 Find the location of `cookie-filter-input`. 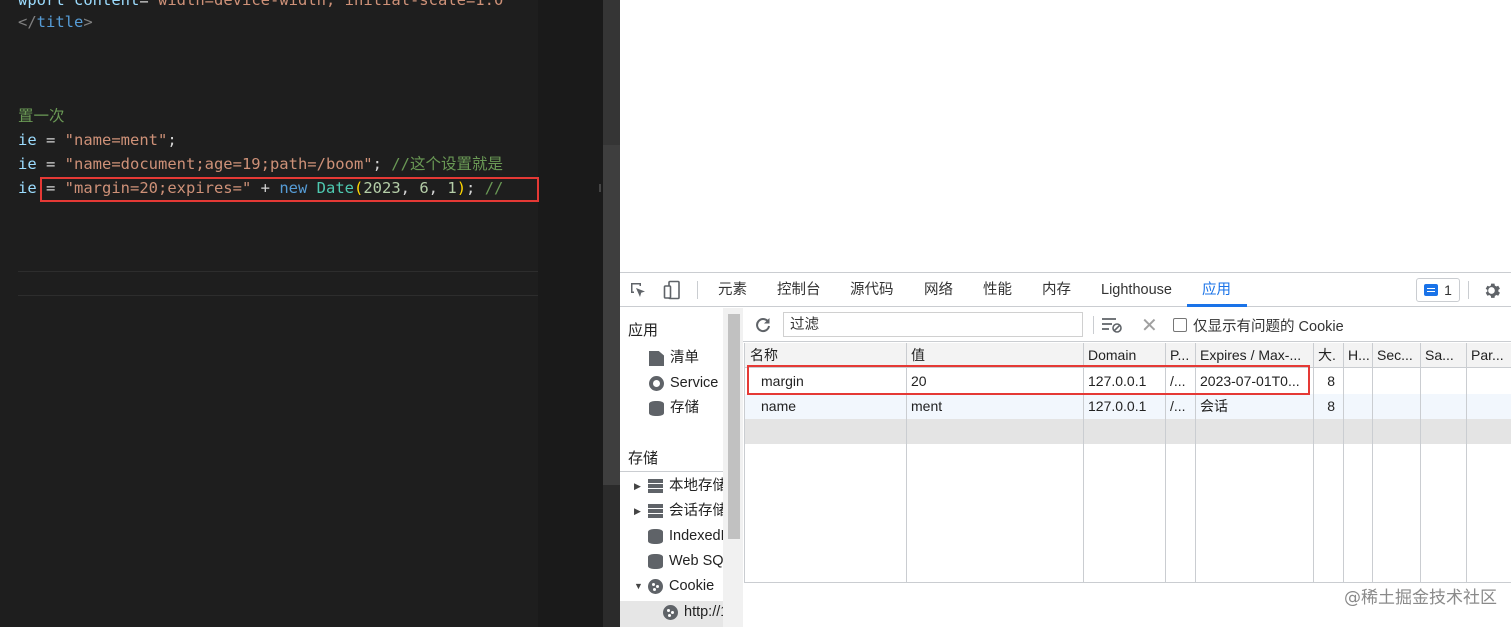

cookie-filter-input is located at coordinates (933, 324).